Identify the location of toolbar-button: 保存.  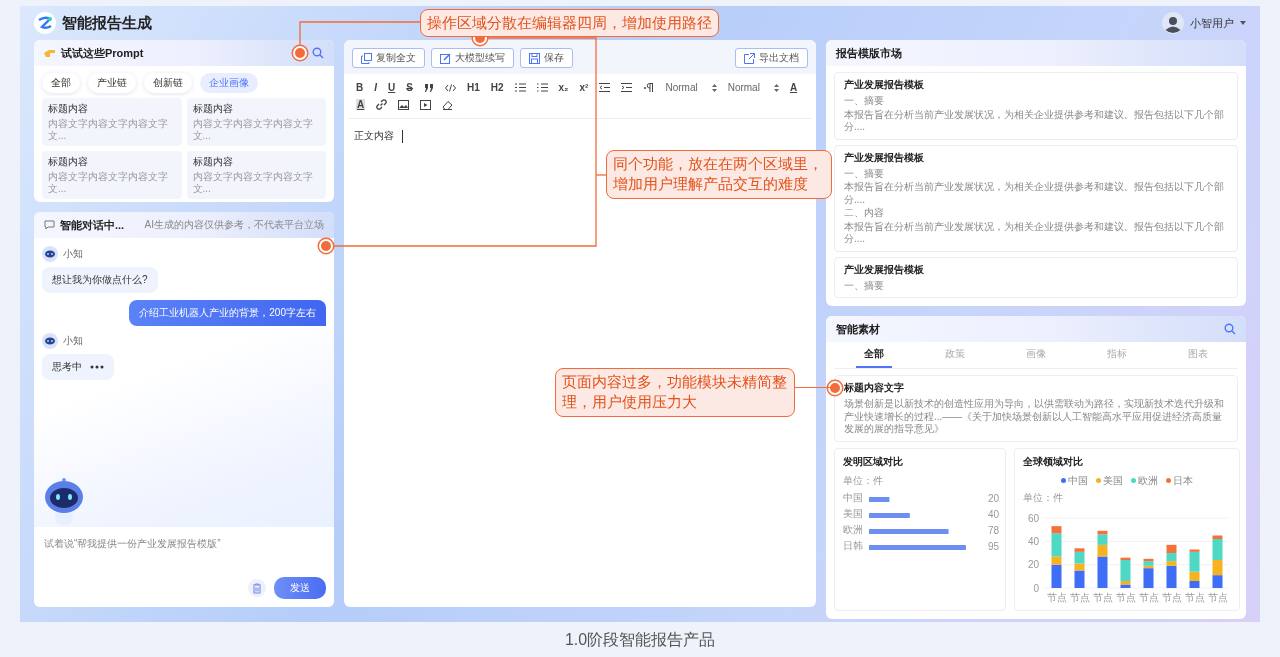
(546, 58).